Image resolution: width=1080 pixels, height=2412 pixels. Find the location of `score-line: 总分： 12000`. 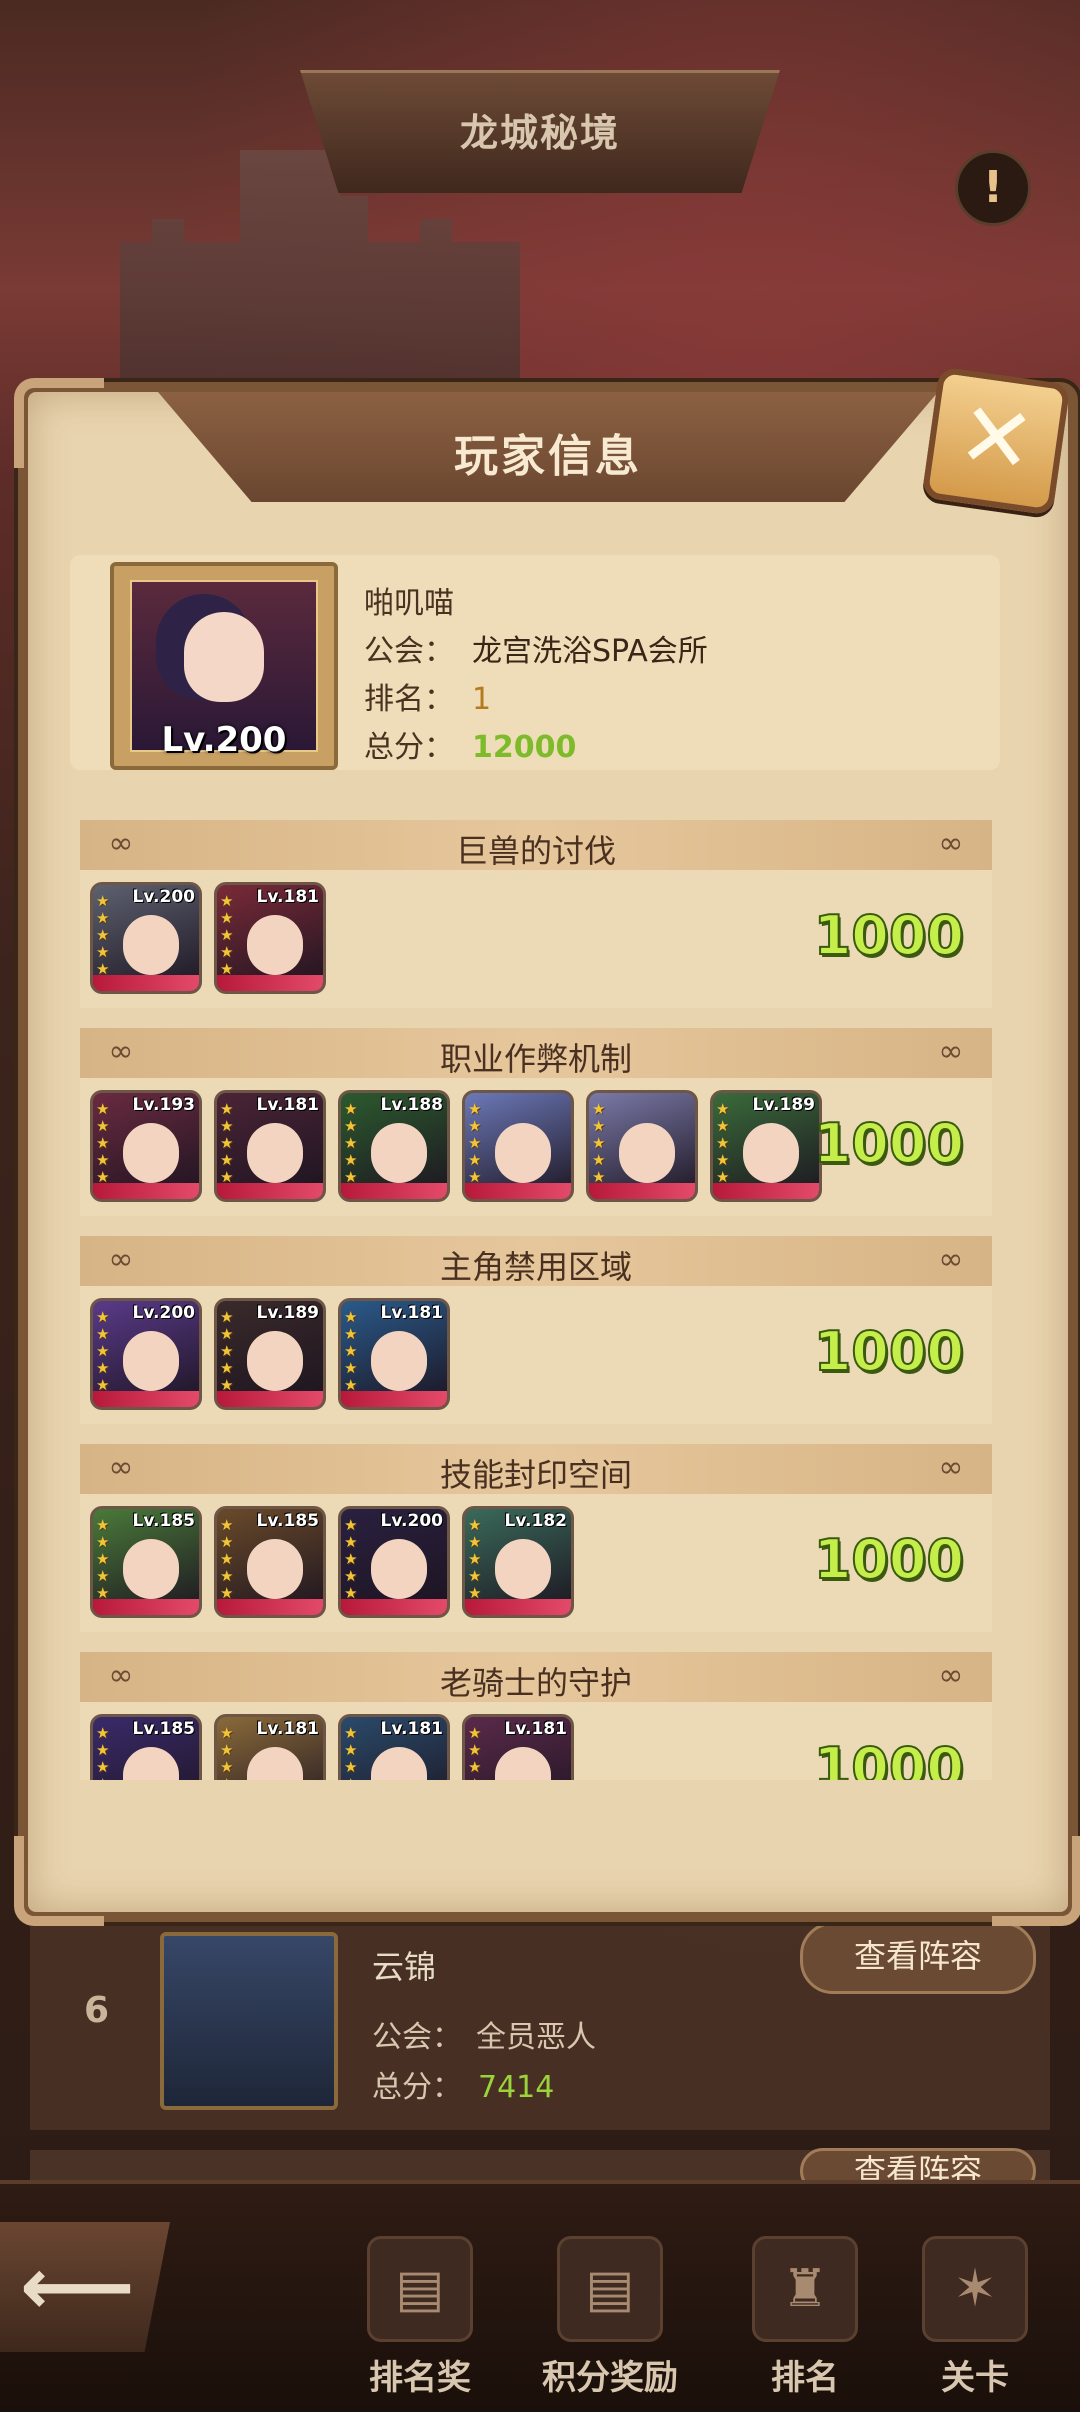

score-line: 总分： 12000 is located at coordinates (470, 747).